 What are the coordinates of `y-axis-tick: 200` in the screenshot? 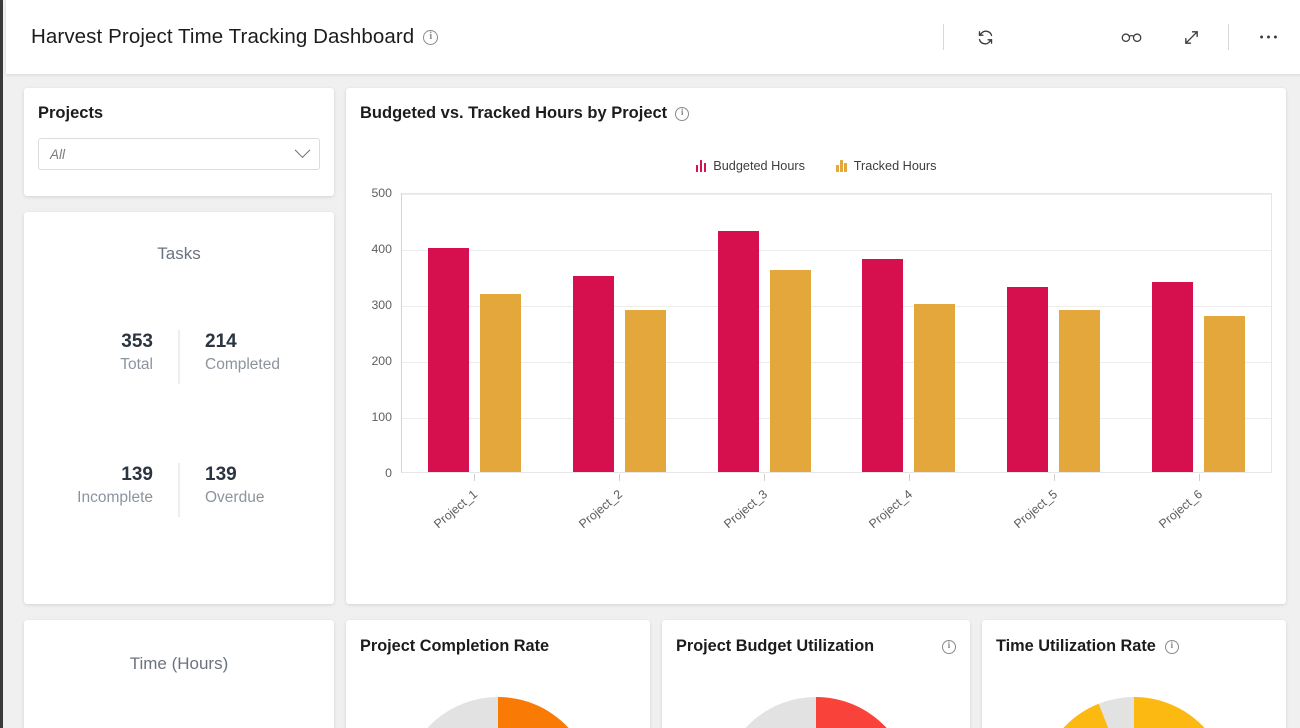 It's located at (381, 361).